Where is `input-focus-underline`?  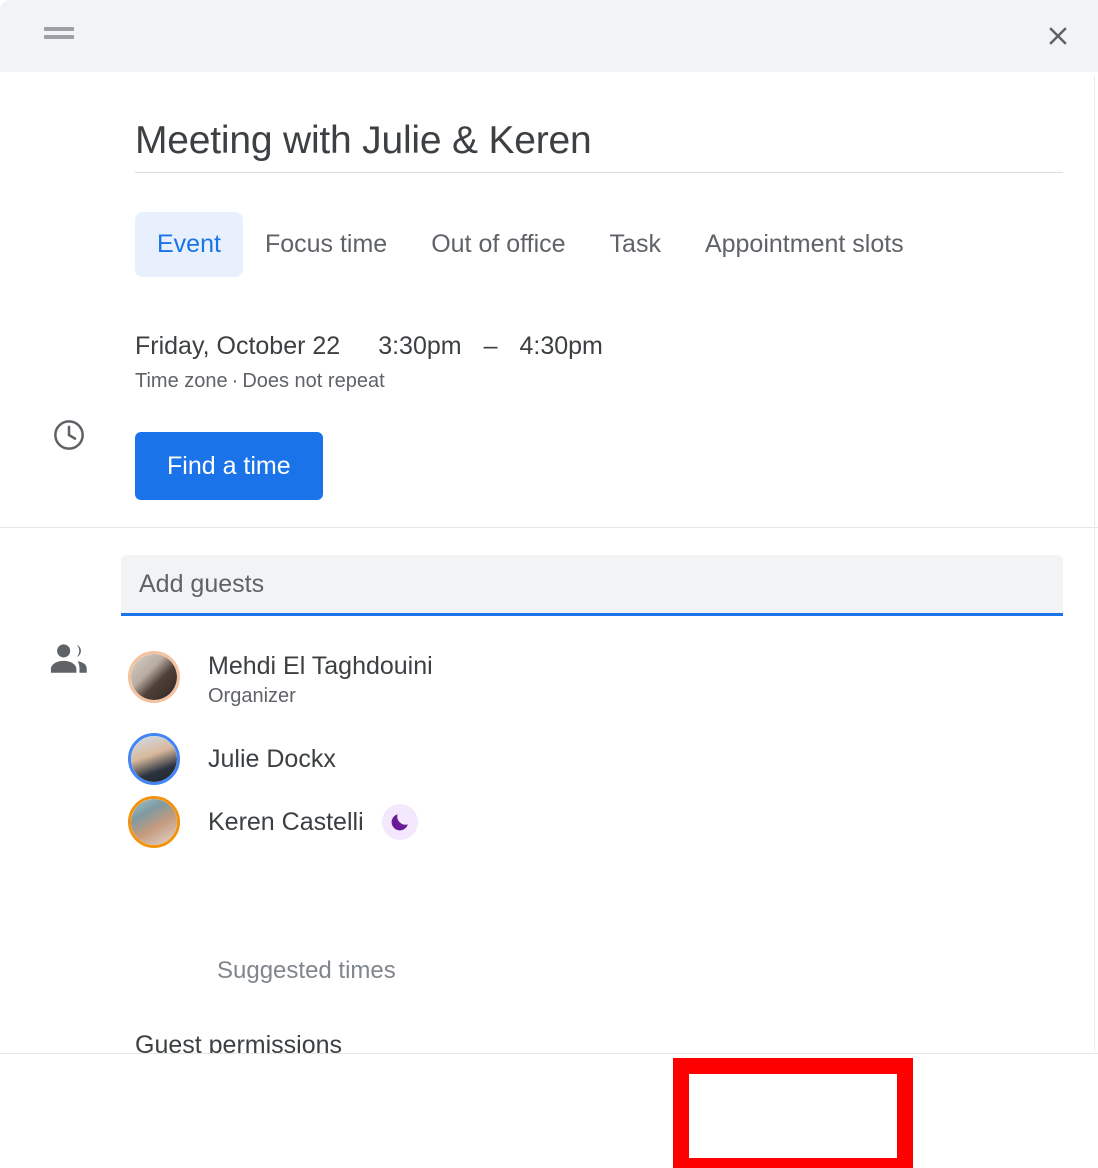
input-focus-underline is located at coordinates (592, 614).